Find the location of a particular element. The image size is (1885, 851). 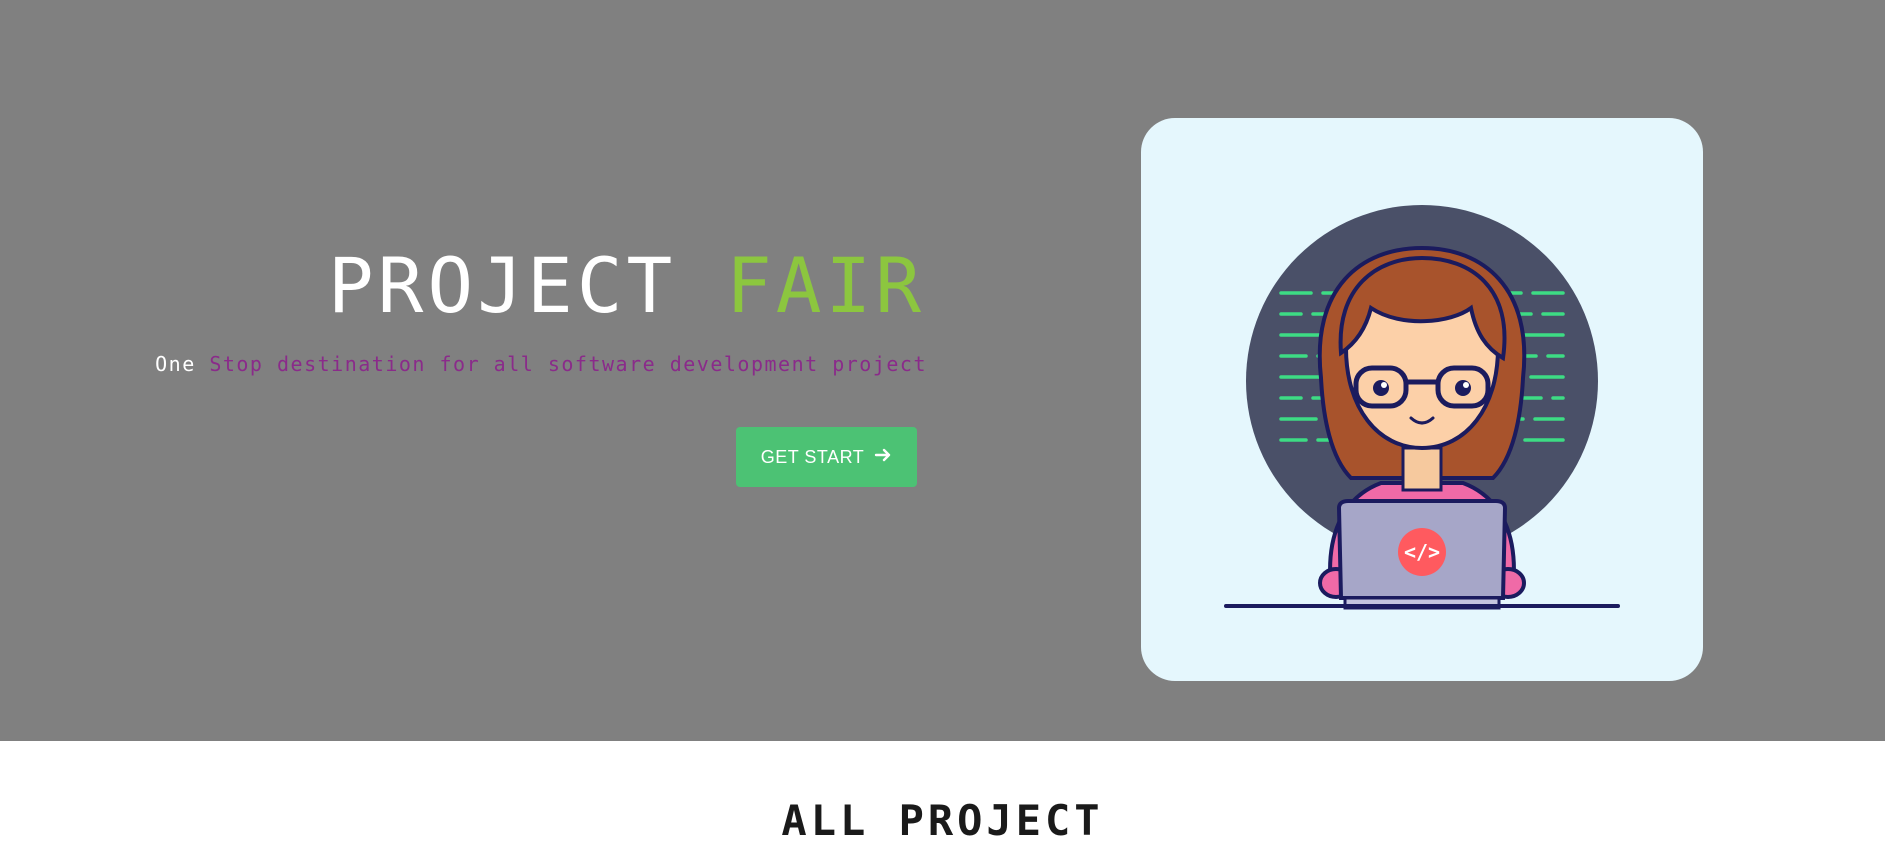

laptop-logo: </> is located at coordinates (1422, 552).